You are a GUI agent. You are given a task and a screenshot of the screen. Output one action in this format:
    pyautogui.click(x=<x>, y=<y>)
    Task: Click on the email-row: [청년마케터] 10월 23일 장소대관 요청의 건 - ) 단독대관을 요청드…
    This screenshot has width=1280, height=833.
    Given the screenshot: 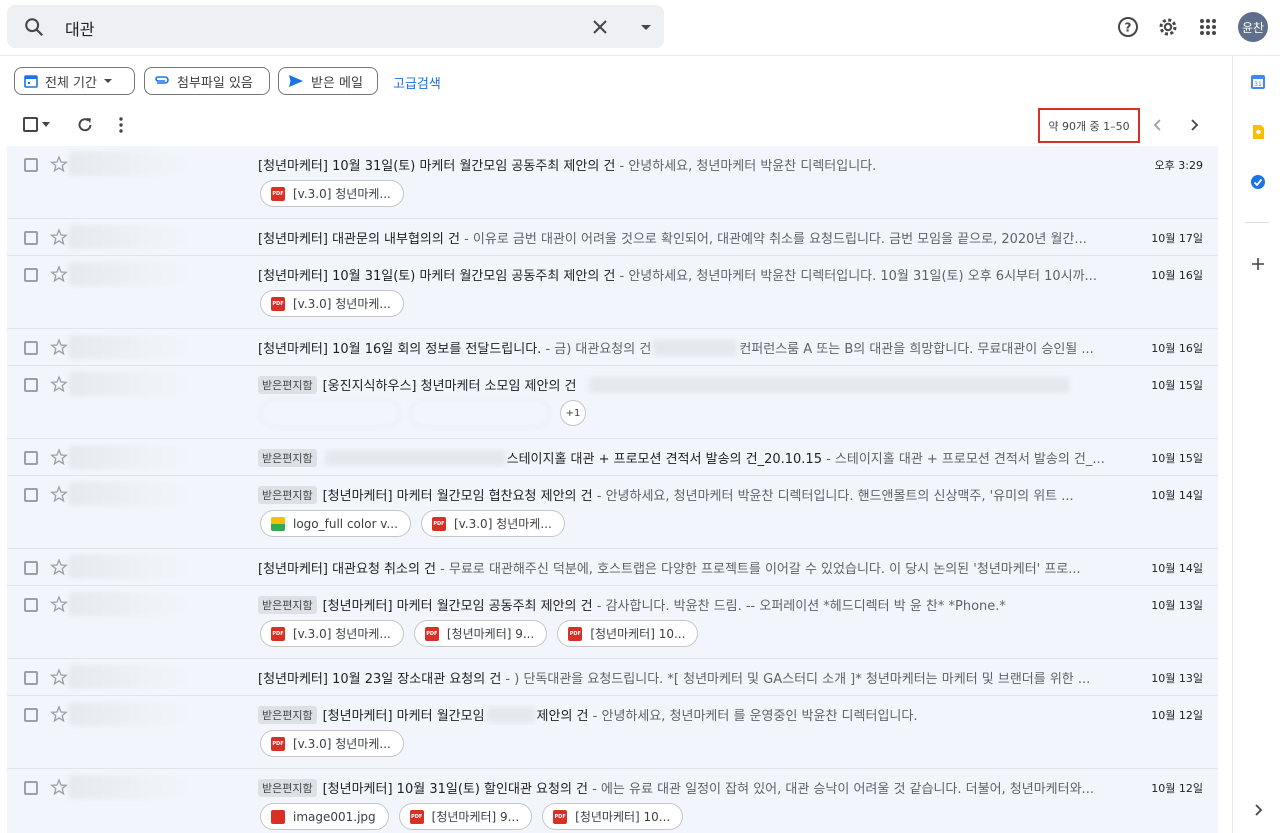 What is the action you would take?
    pyautogui.click(x=612, y=677)
    